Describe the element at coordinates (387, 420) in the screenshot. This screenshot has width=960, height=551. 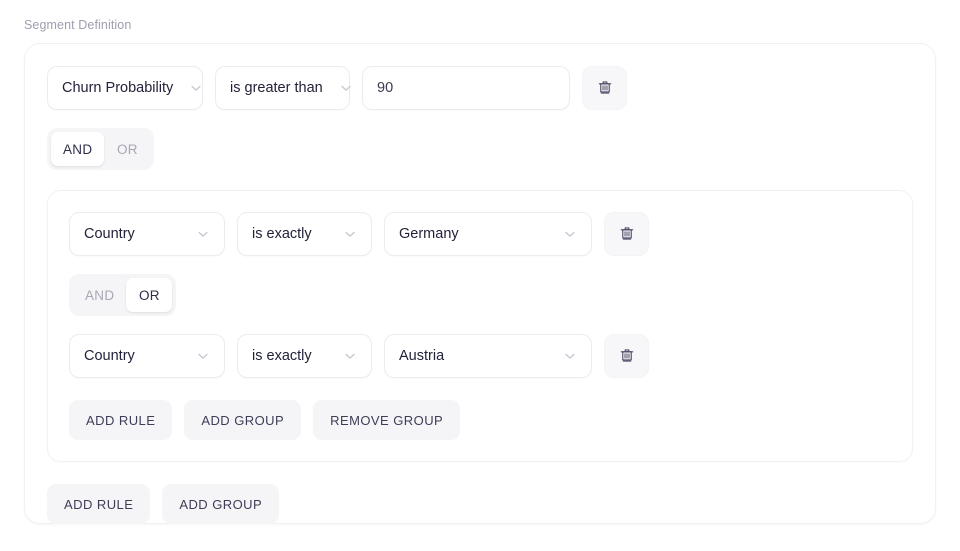
I see `remove-group-button: REMOVE GROUP` at that location.